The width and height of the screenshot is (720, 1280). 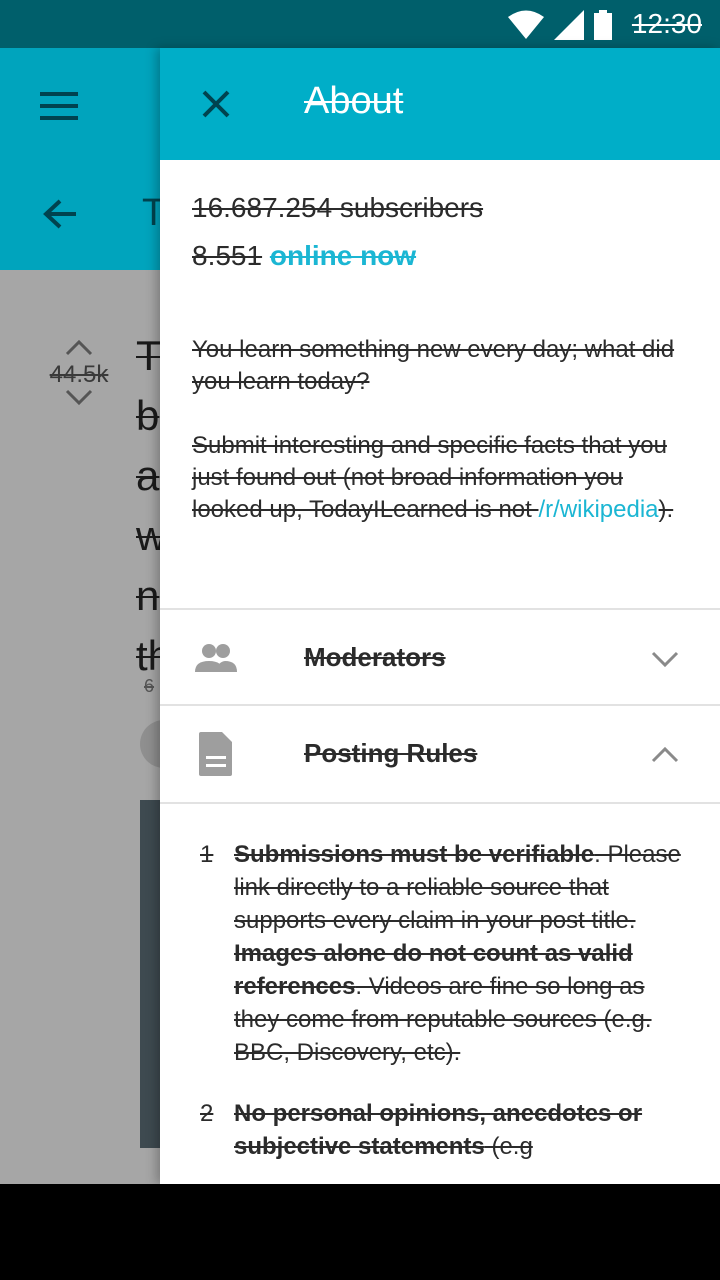 What do you see at coordinates (216, 104) in the screenshot?
I see `close-icon` at bounding box center [216, 104].